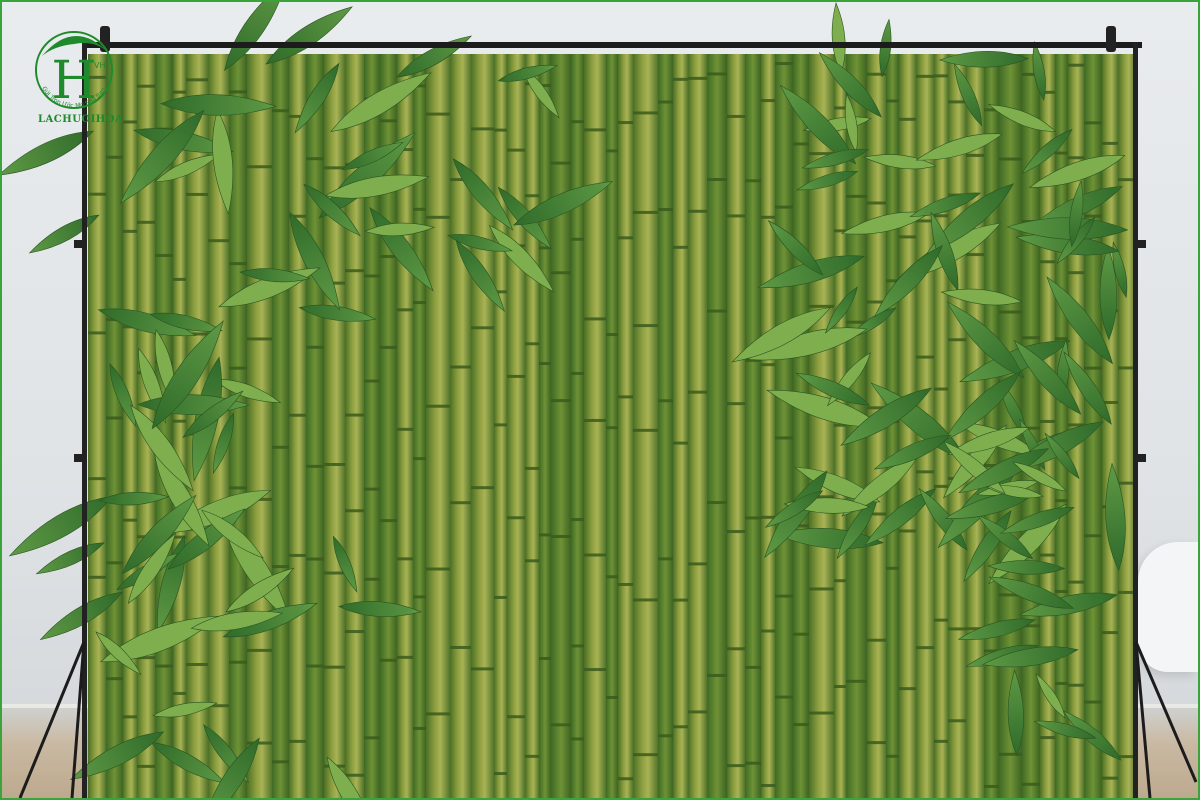 The width and height of the screenshot is (1200, 800). Describe the element at coordinates (52, 719) in the screenshot. I see `tripod-left` at that location.